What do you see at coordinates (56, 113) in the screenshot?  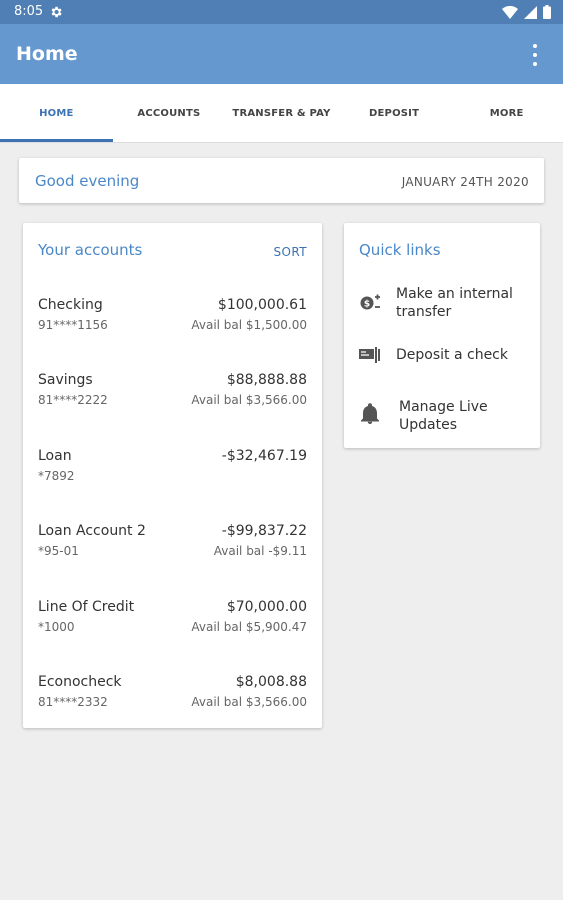 I see `tab-home: HOME` at bounding box center [56, 113].